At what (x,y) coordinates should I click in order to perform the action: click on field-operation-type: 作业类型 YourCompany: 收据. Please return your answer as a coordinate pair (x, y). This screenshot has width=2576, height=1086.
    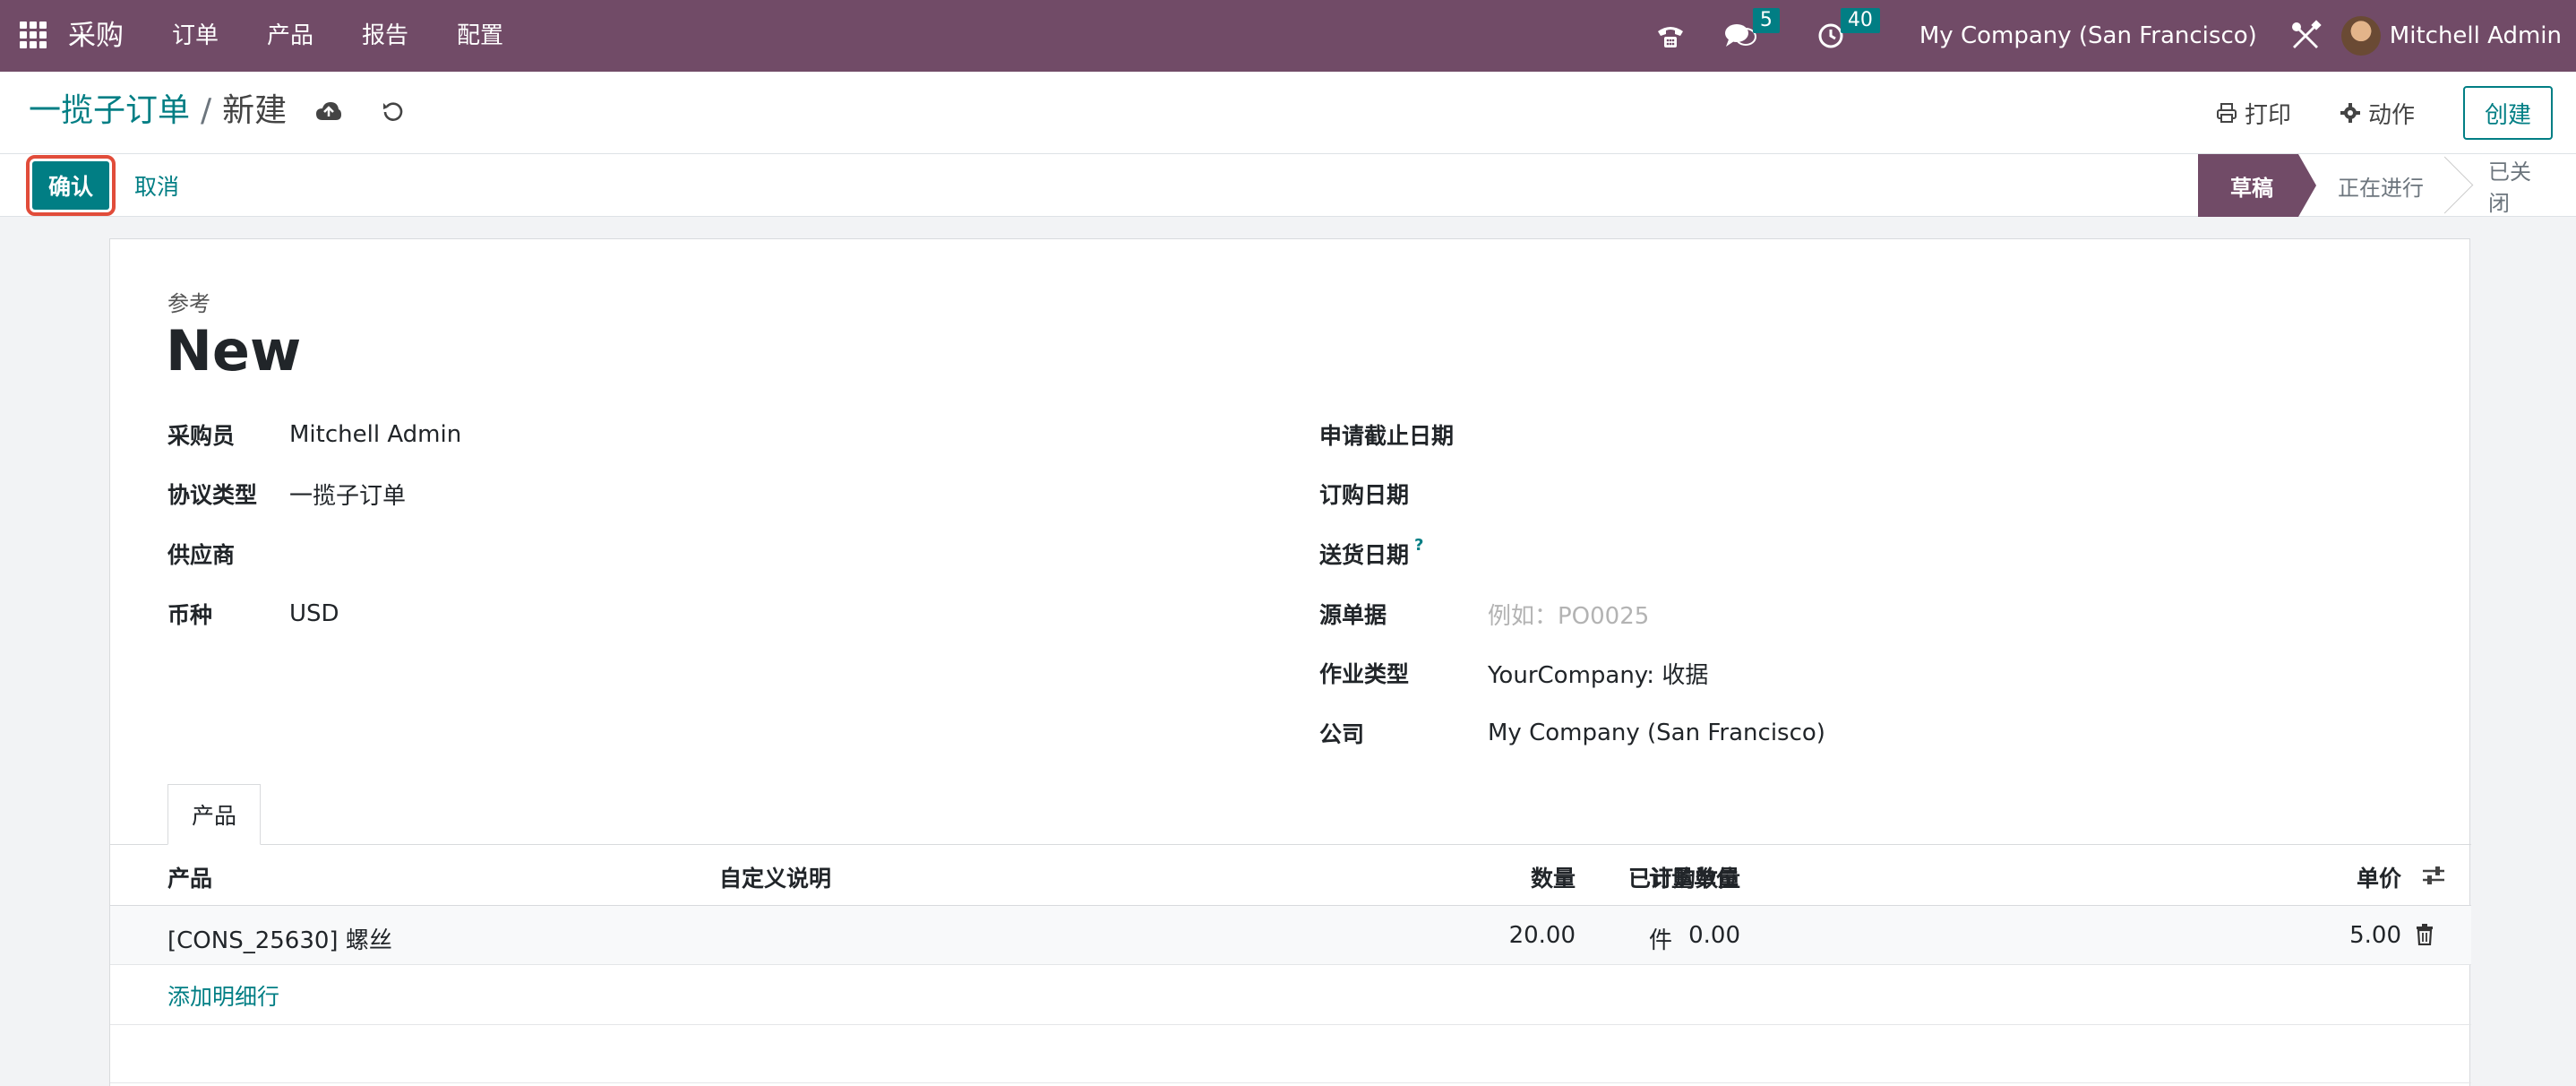
    Looking at the image, I should click on (1513, 673).